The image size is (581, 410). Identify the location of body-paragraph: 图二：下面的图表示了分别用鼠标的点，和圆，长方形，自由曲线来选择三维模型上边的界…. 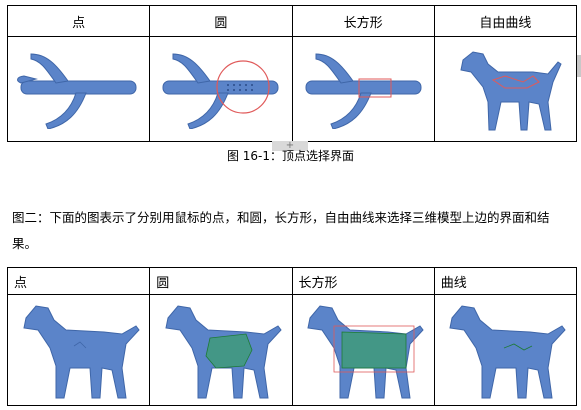
(281, 230).